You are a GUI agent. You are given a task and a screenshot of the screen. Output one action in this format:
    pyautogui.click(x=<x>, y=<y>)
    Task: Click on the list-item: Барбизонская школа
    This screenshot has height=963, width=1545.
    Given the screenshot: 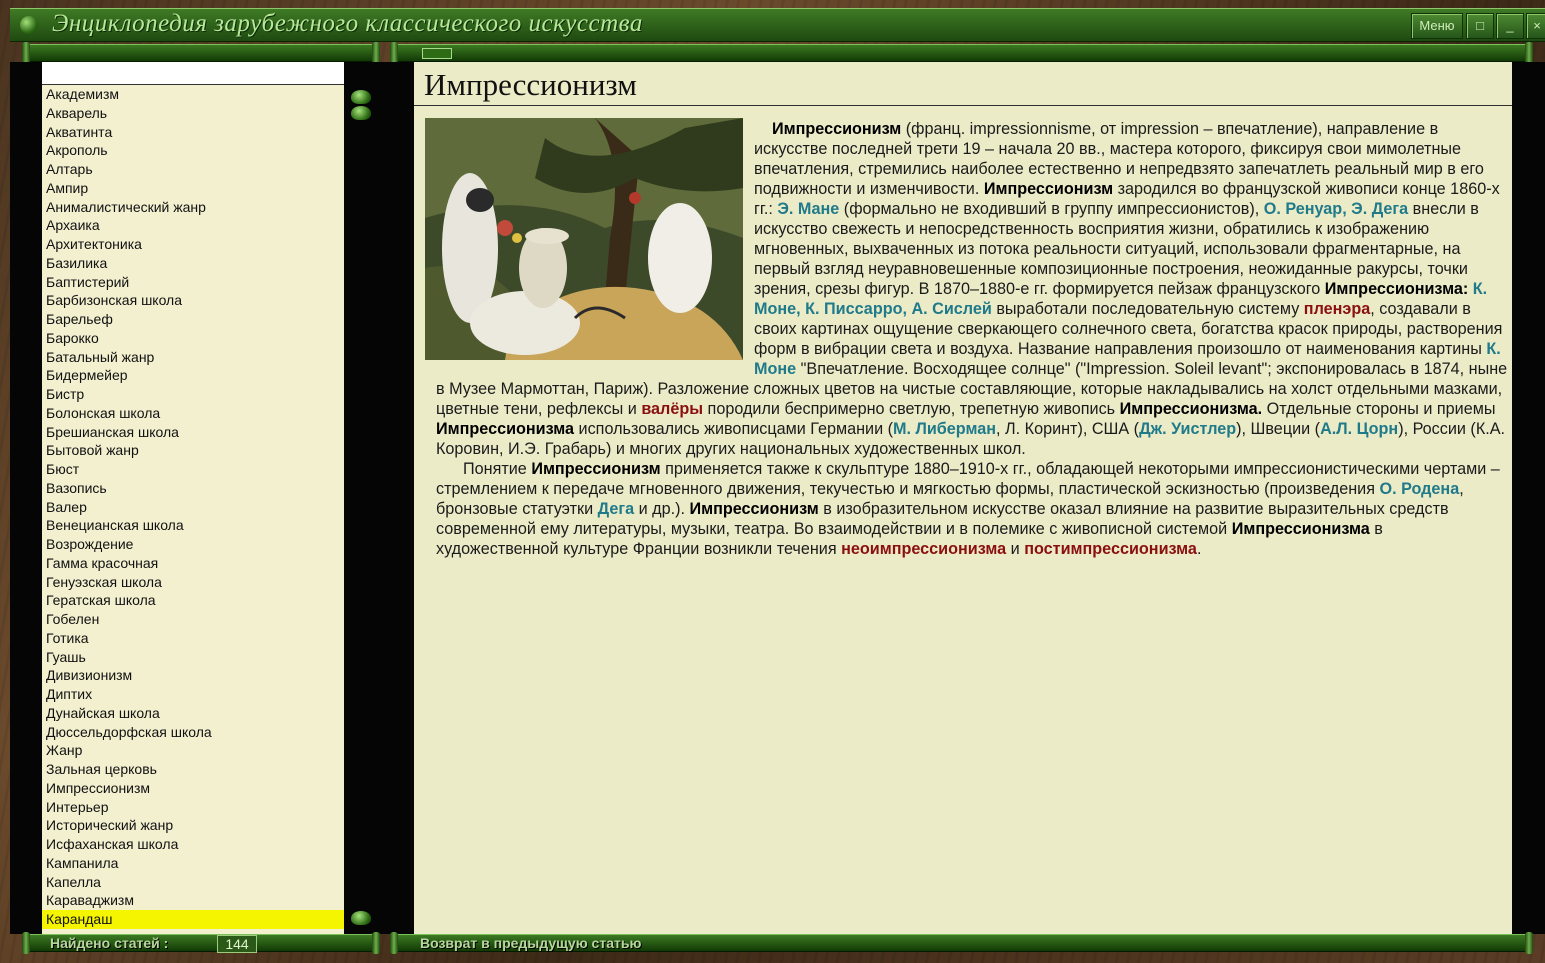 What is the action you would take?
    pyautogui.click(x=193, y=300)
    